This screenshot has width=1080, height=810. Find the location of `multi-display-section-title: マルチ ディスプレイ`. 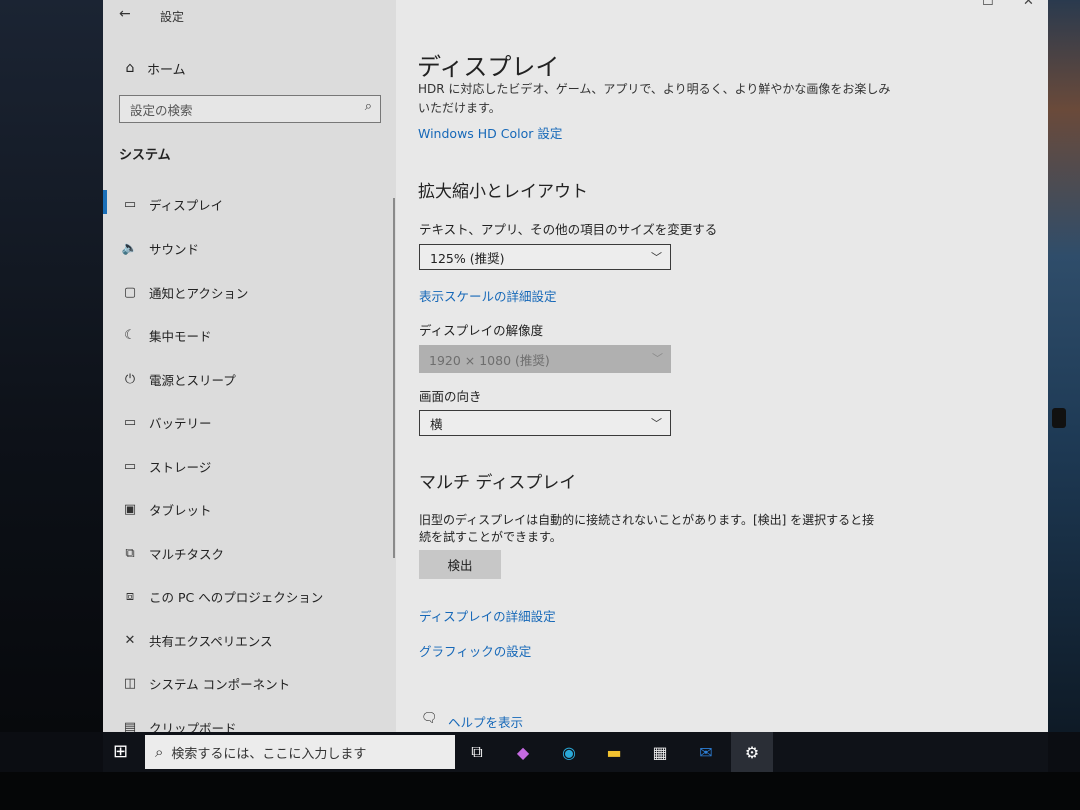

multi-display-section-title: マルチ ディスプレイ is located at coordinates (498, 483).